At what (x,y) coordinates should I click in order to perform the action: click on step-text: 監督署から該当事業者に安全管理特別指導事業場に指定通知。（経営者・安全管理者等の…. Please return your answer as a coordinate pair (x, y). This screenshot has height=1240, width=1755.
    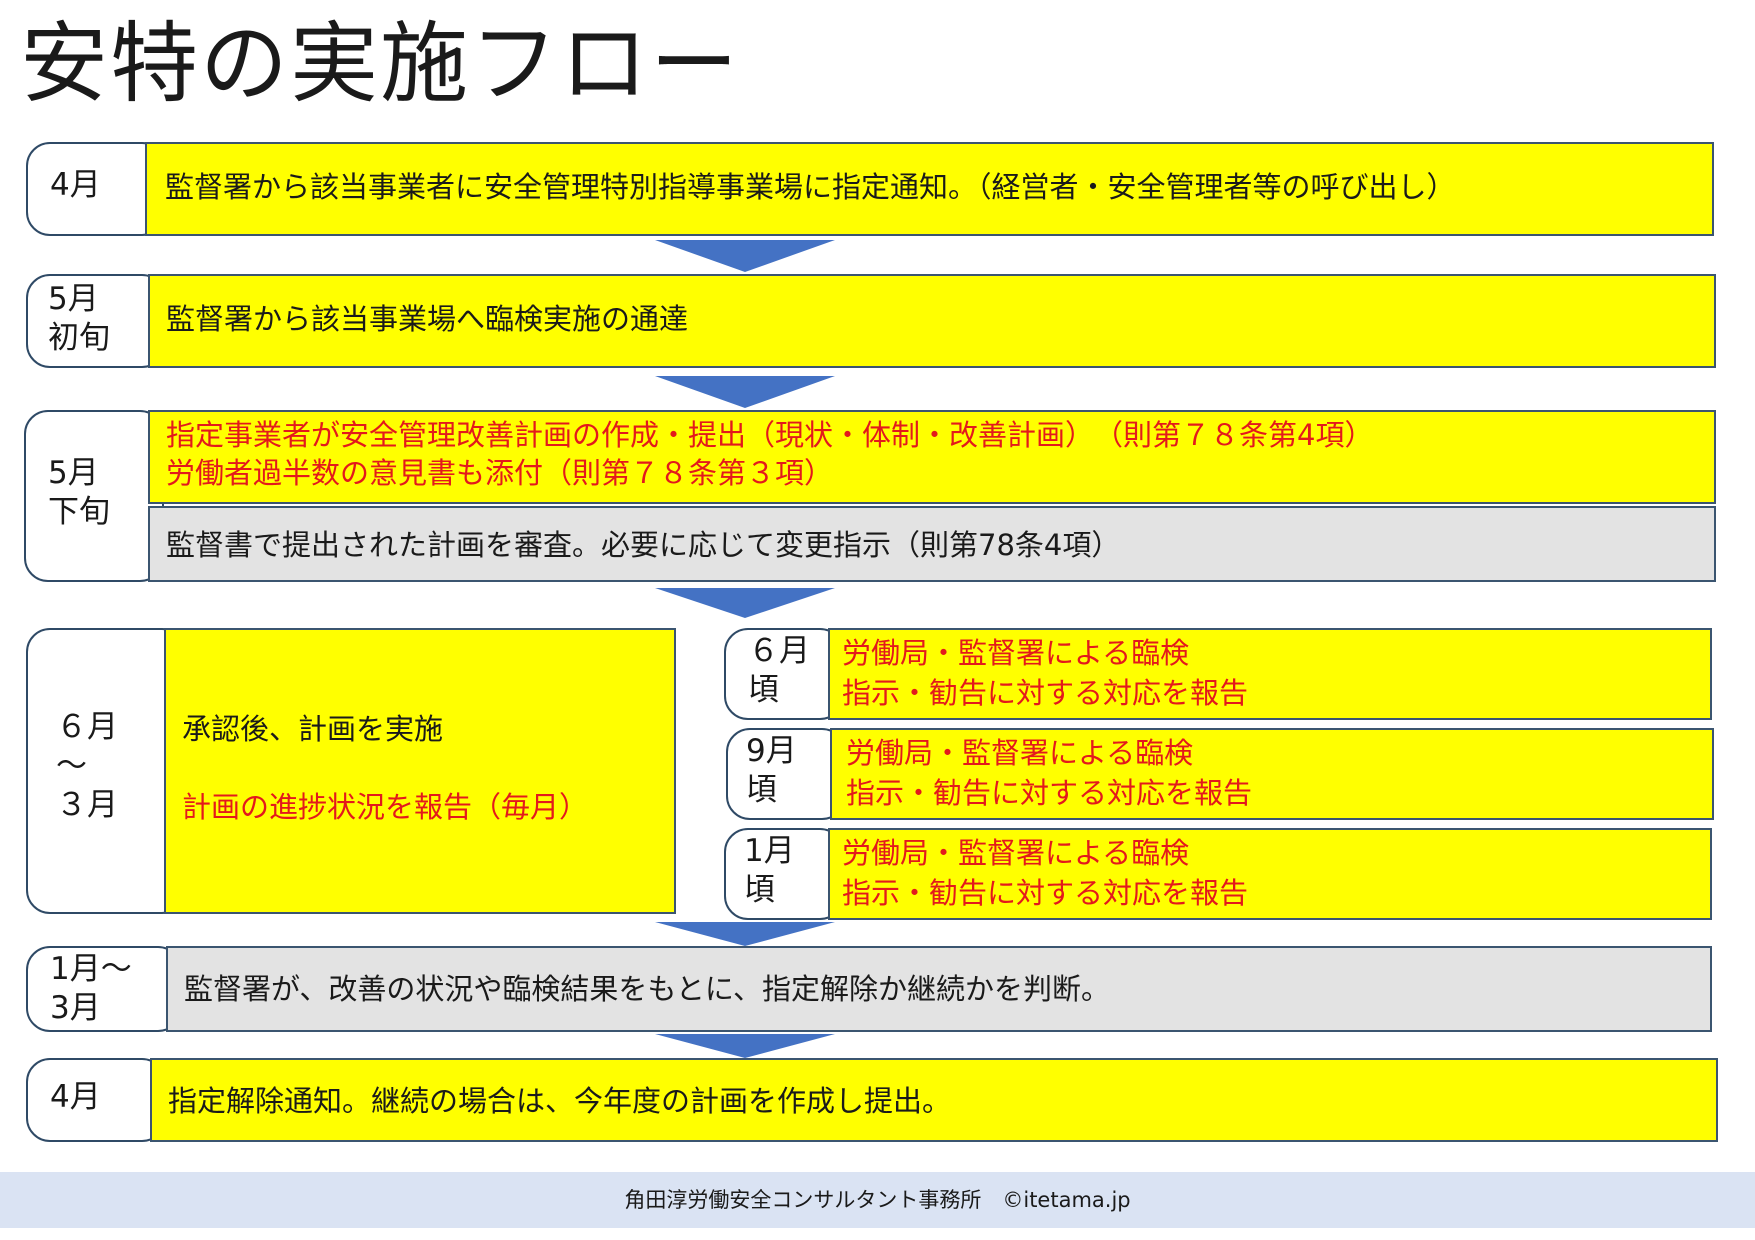
    Looking at the image, I should click on (810, 187).